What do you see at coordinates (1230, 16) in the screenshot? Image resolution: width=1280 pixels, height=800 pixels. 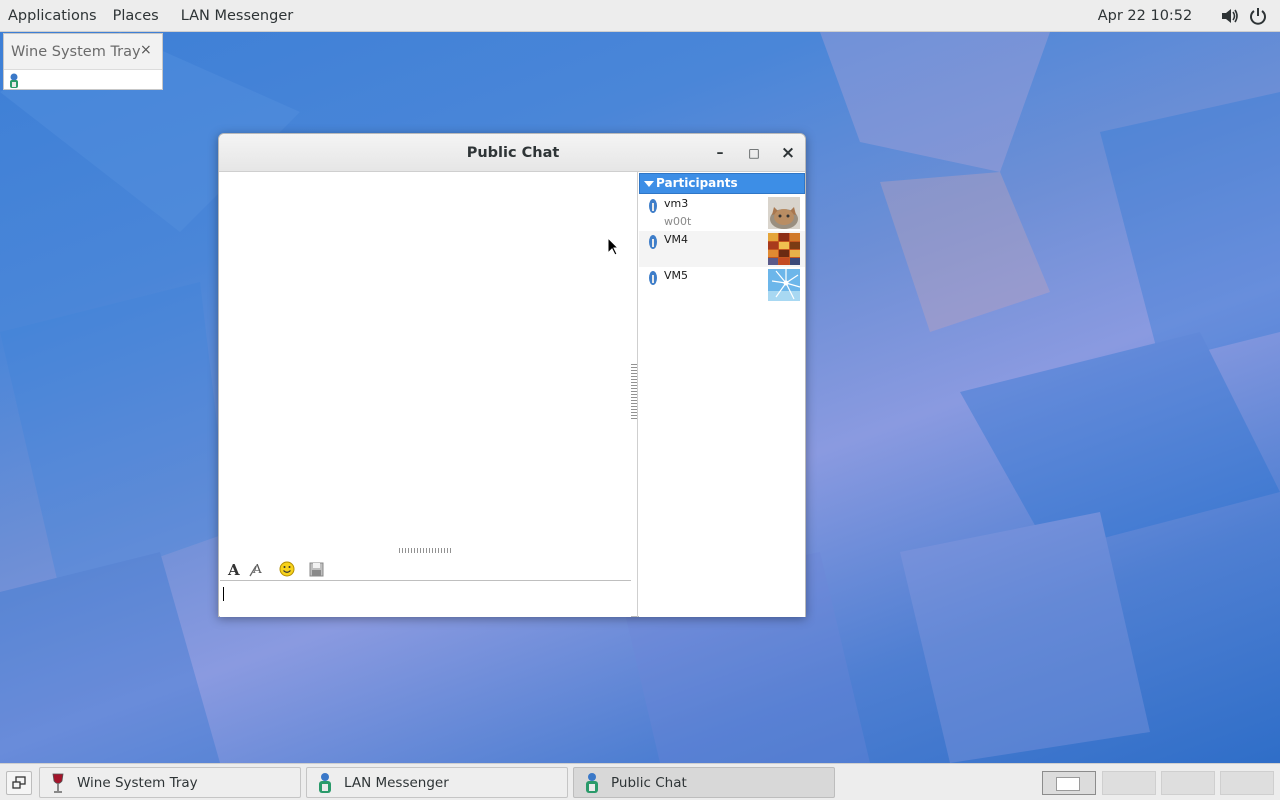 I see `speaker-icon` at bounding box center [1230, 16].